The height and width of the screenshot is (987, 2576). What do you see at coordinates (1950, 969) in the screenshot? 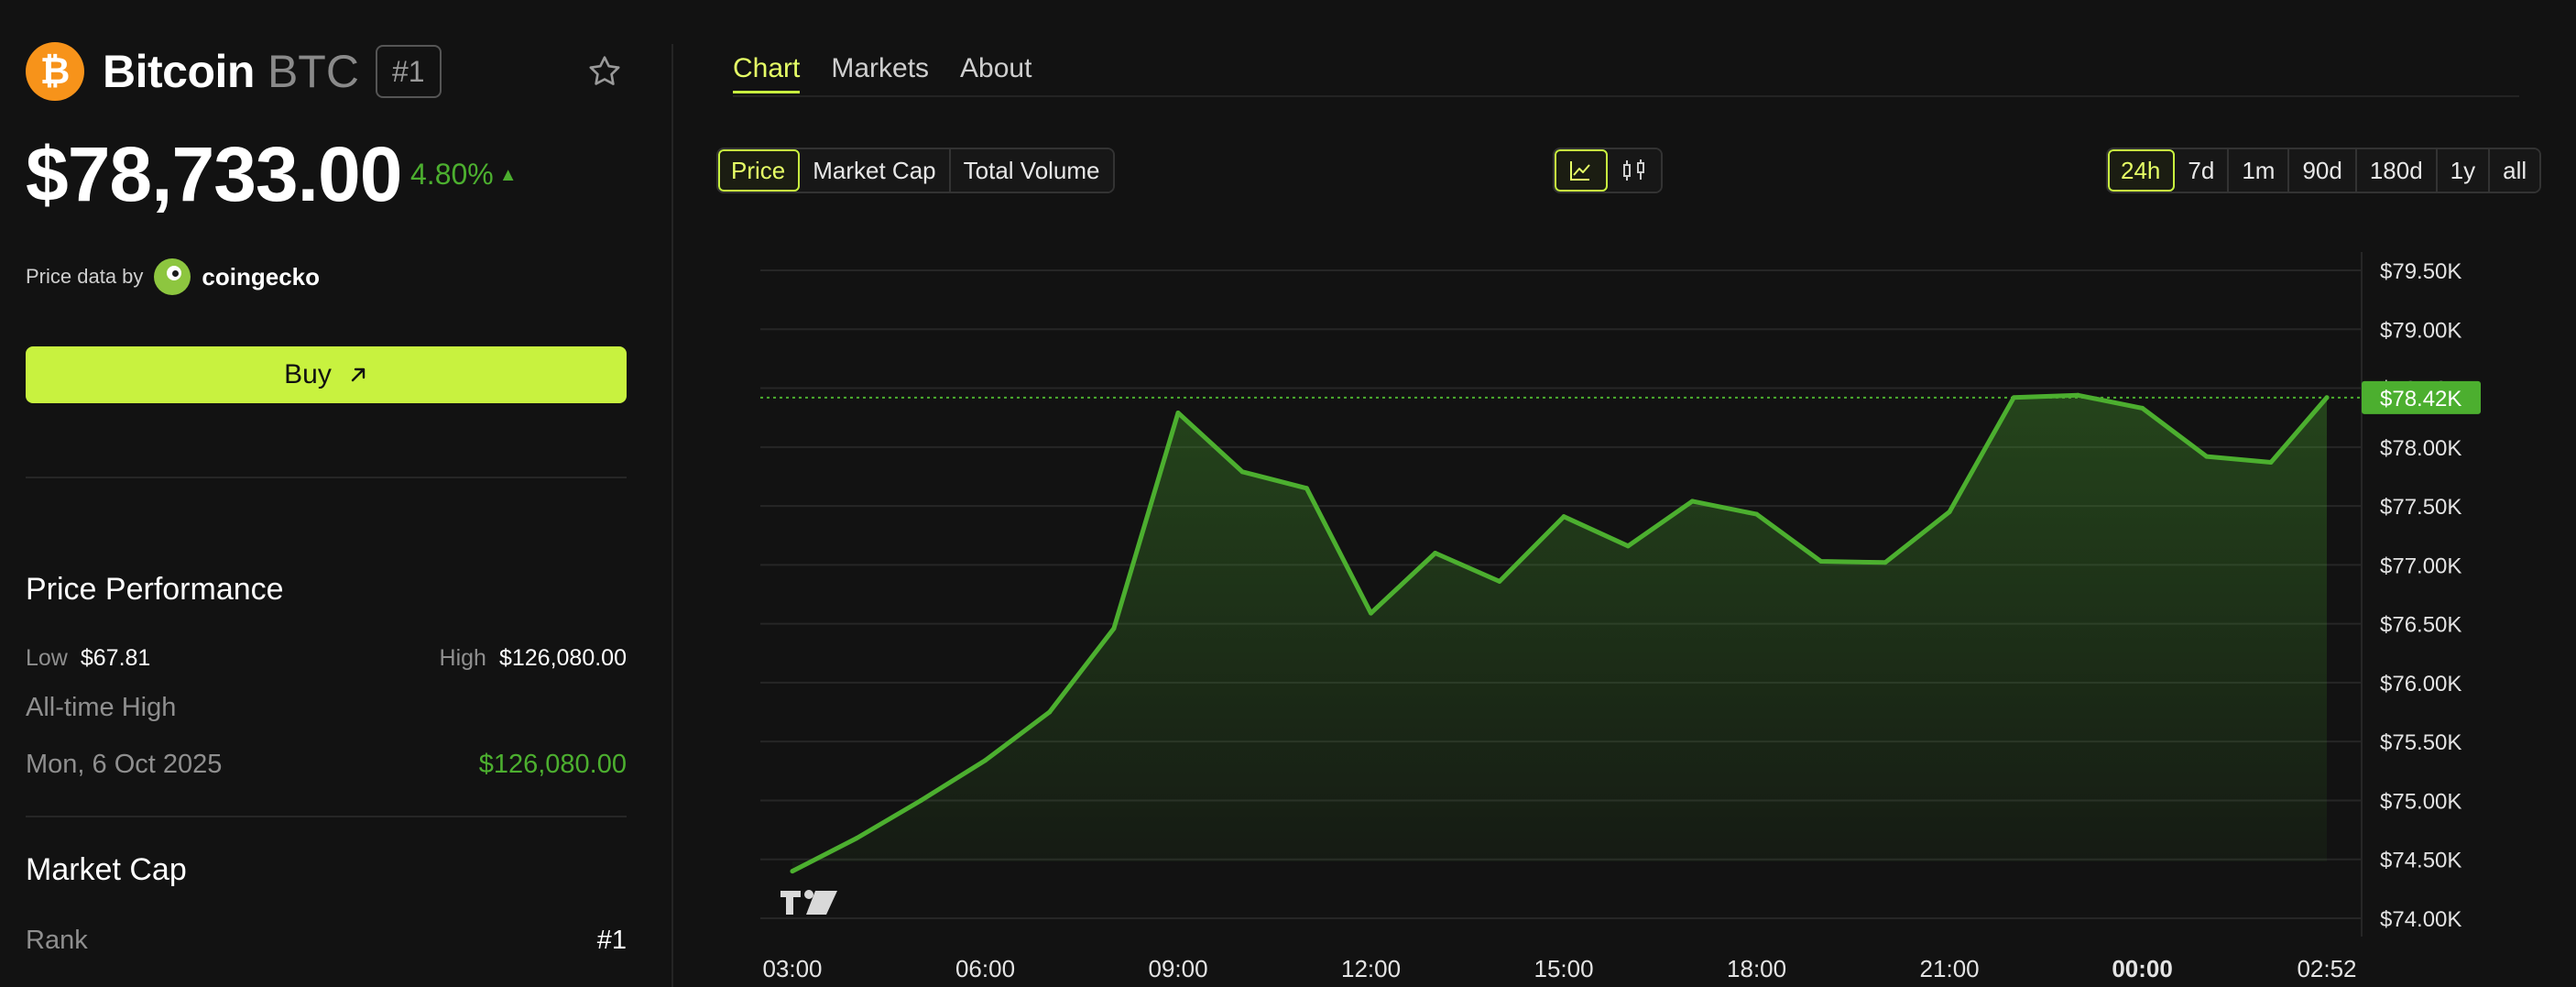
I see `x-tick-label: 21:00` at bounding box center [1950, 969].